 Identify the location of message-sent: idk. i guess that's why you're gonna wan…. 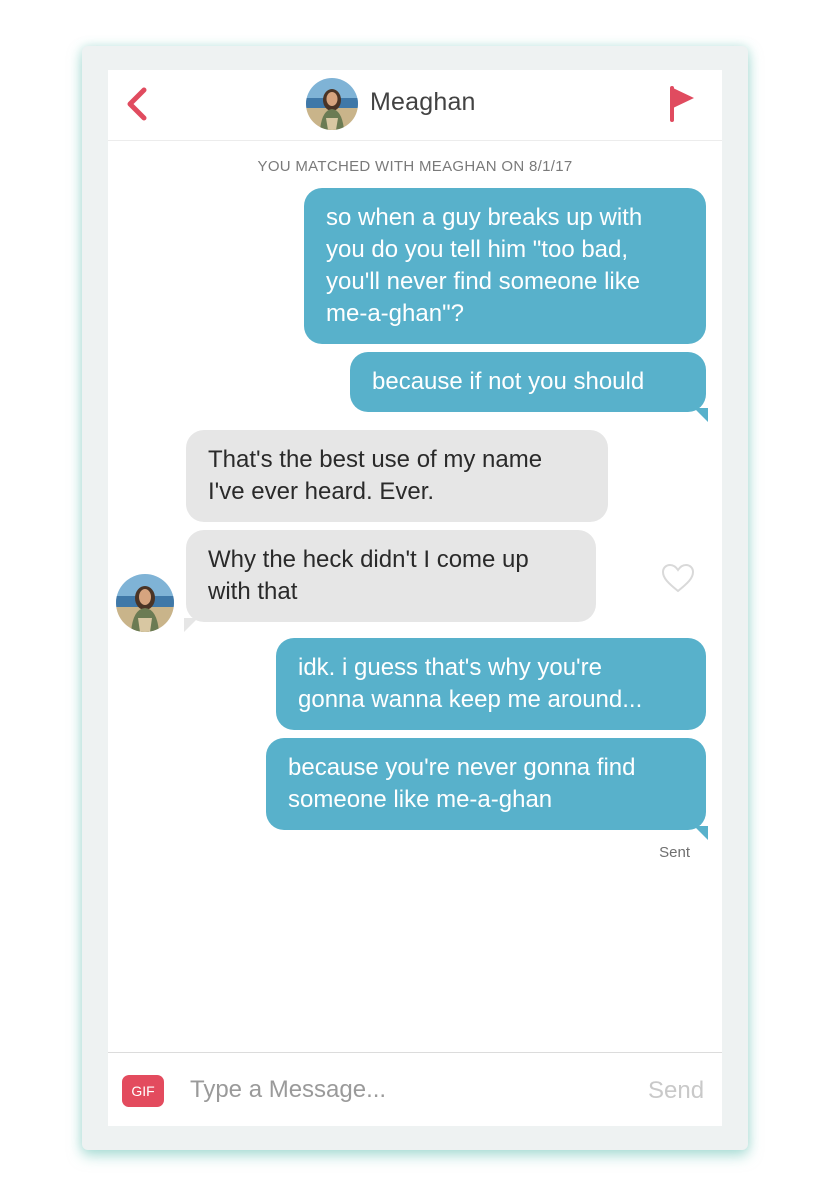
(491, 684).